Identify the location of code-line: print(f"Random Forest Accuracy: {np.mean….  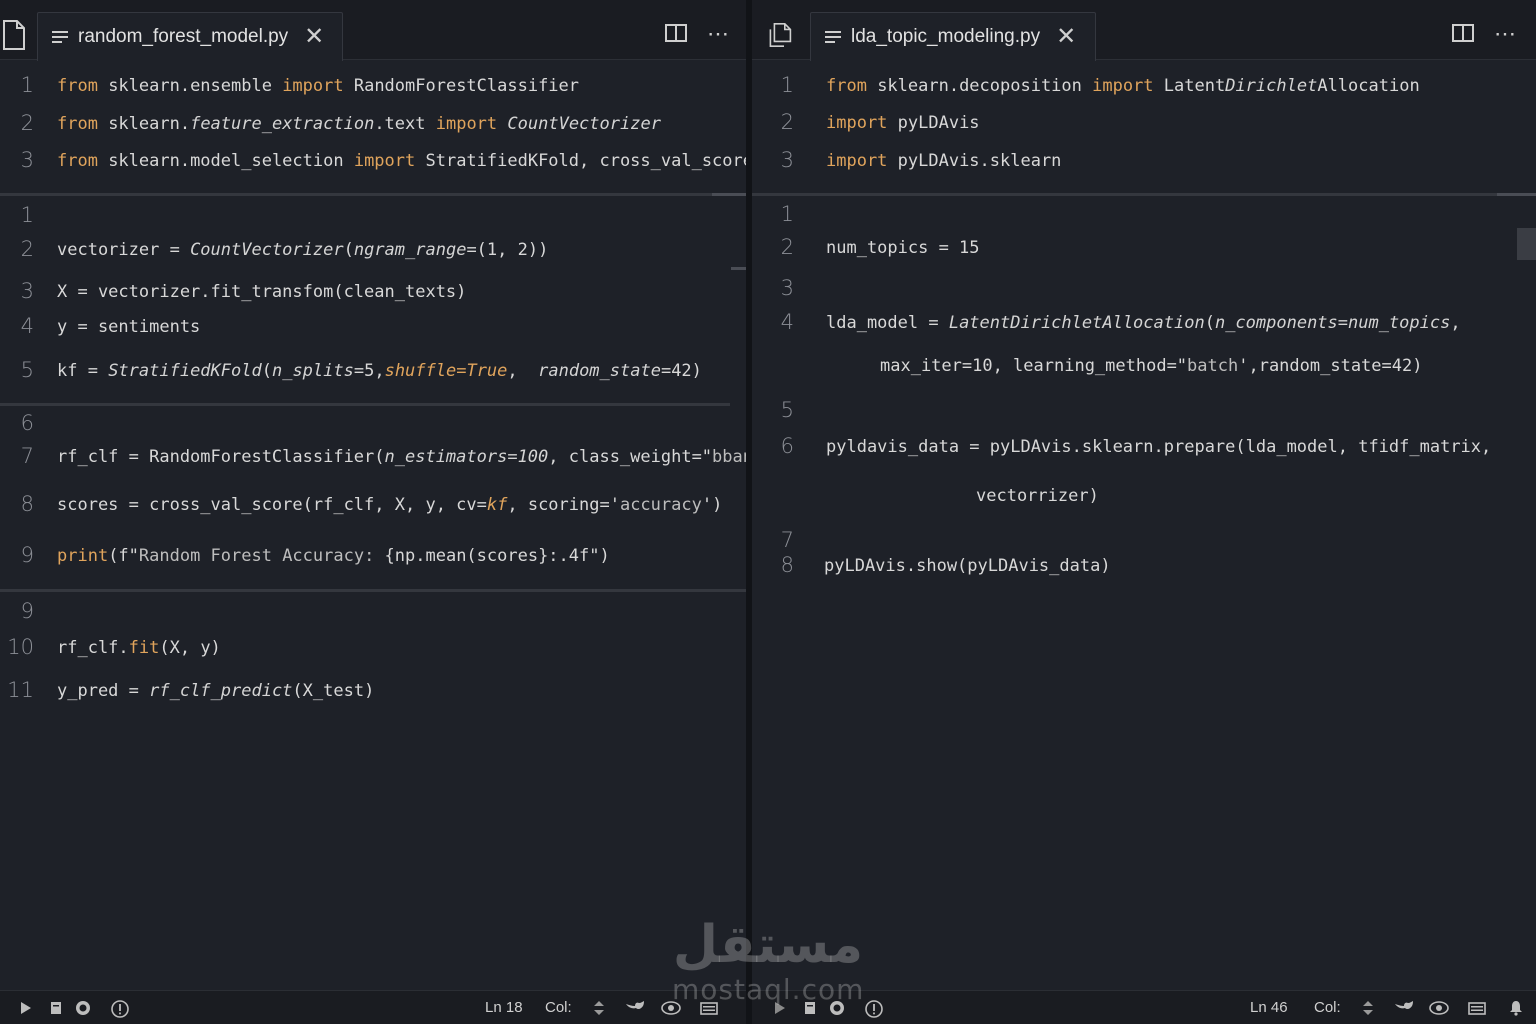
(333, 556).